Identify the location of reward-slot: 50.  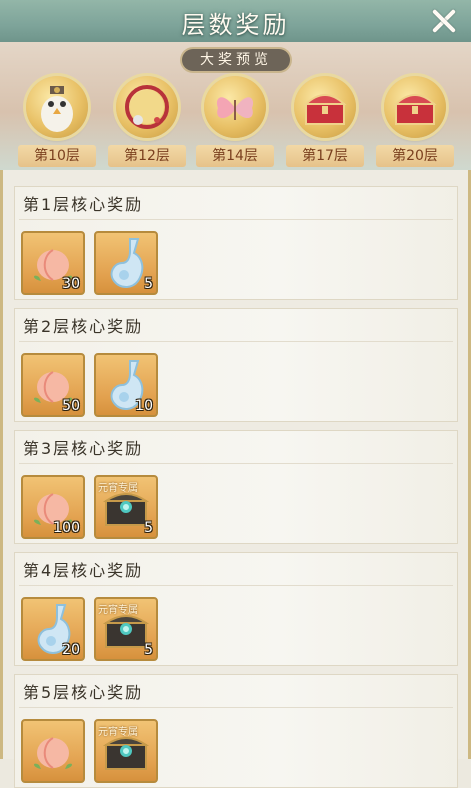
(53, 385).